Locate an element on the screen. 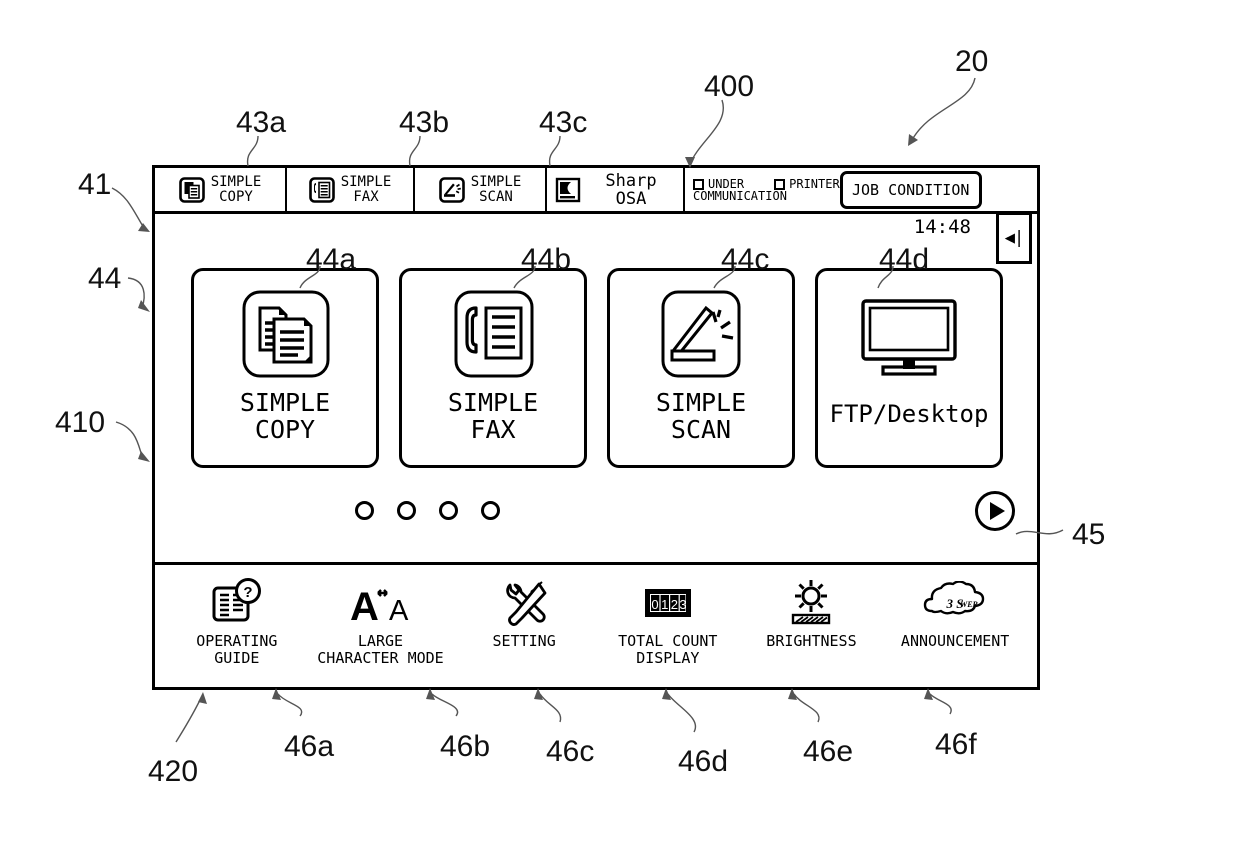 The image size is (1240, 859). ref-400: 400 is located at coordinates (729, 86).